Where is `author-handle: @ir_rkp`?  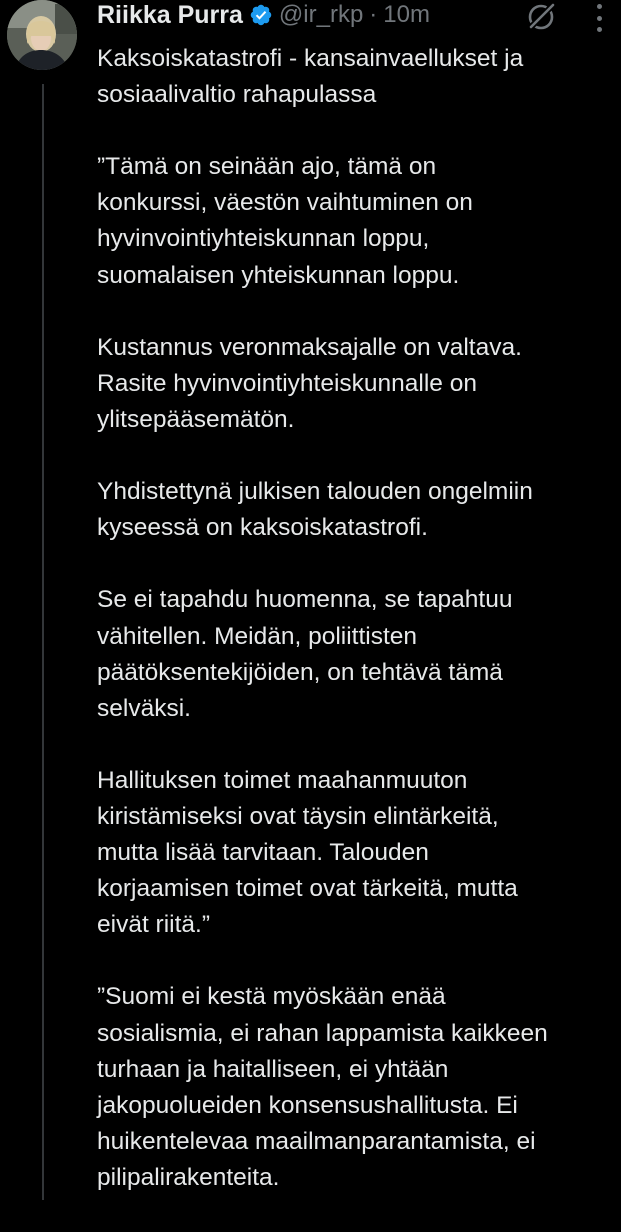 author-handle: @ir_rkp is located at coordinates (321, 15).